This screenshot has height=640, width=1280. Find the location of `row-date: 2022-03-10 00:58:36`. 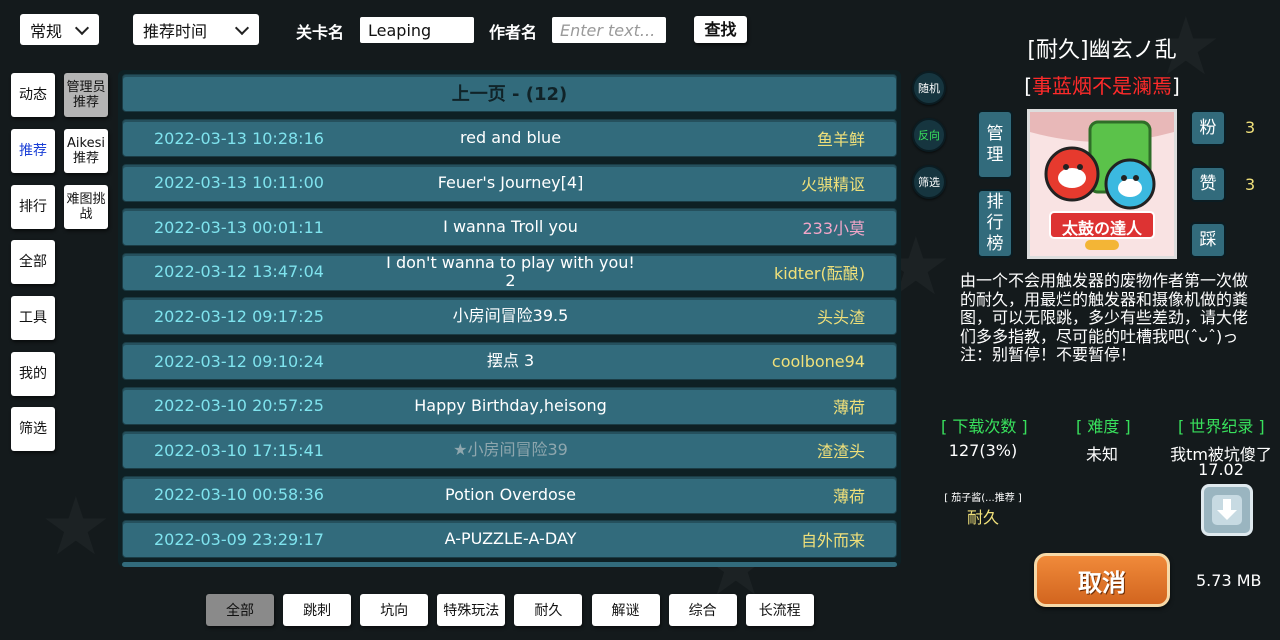

row-date: 2022-03-10 00:58:36 is located at coordinates (239, 495).